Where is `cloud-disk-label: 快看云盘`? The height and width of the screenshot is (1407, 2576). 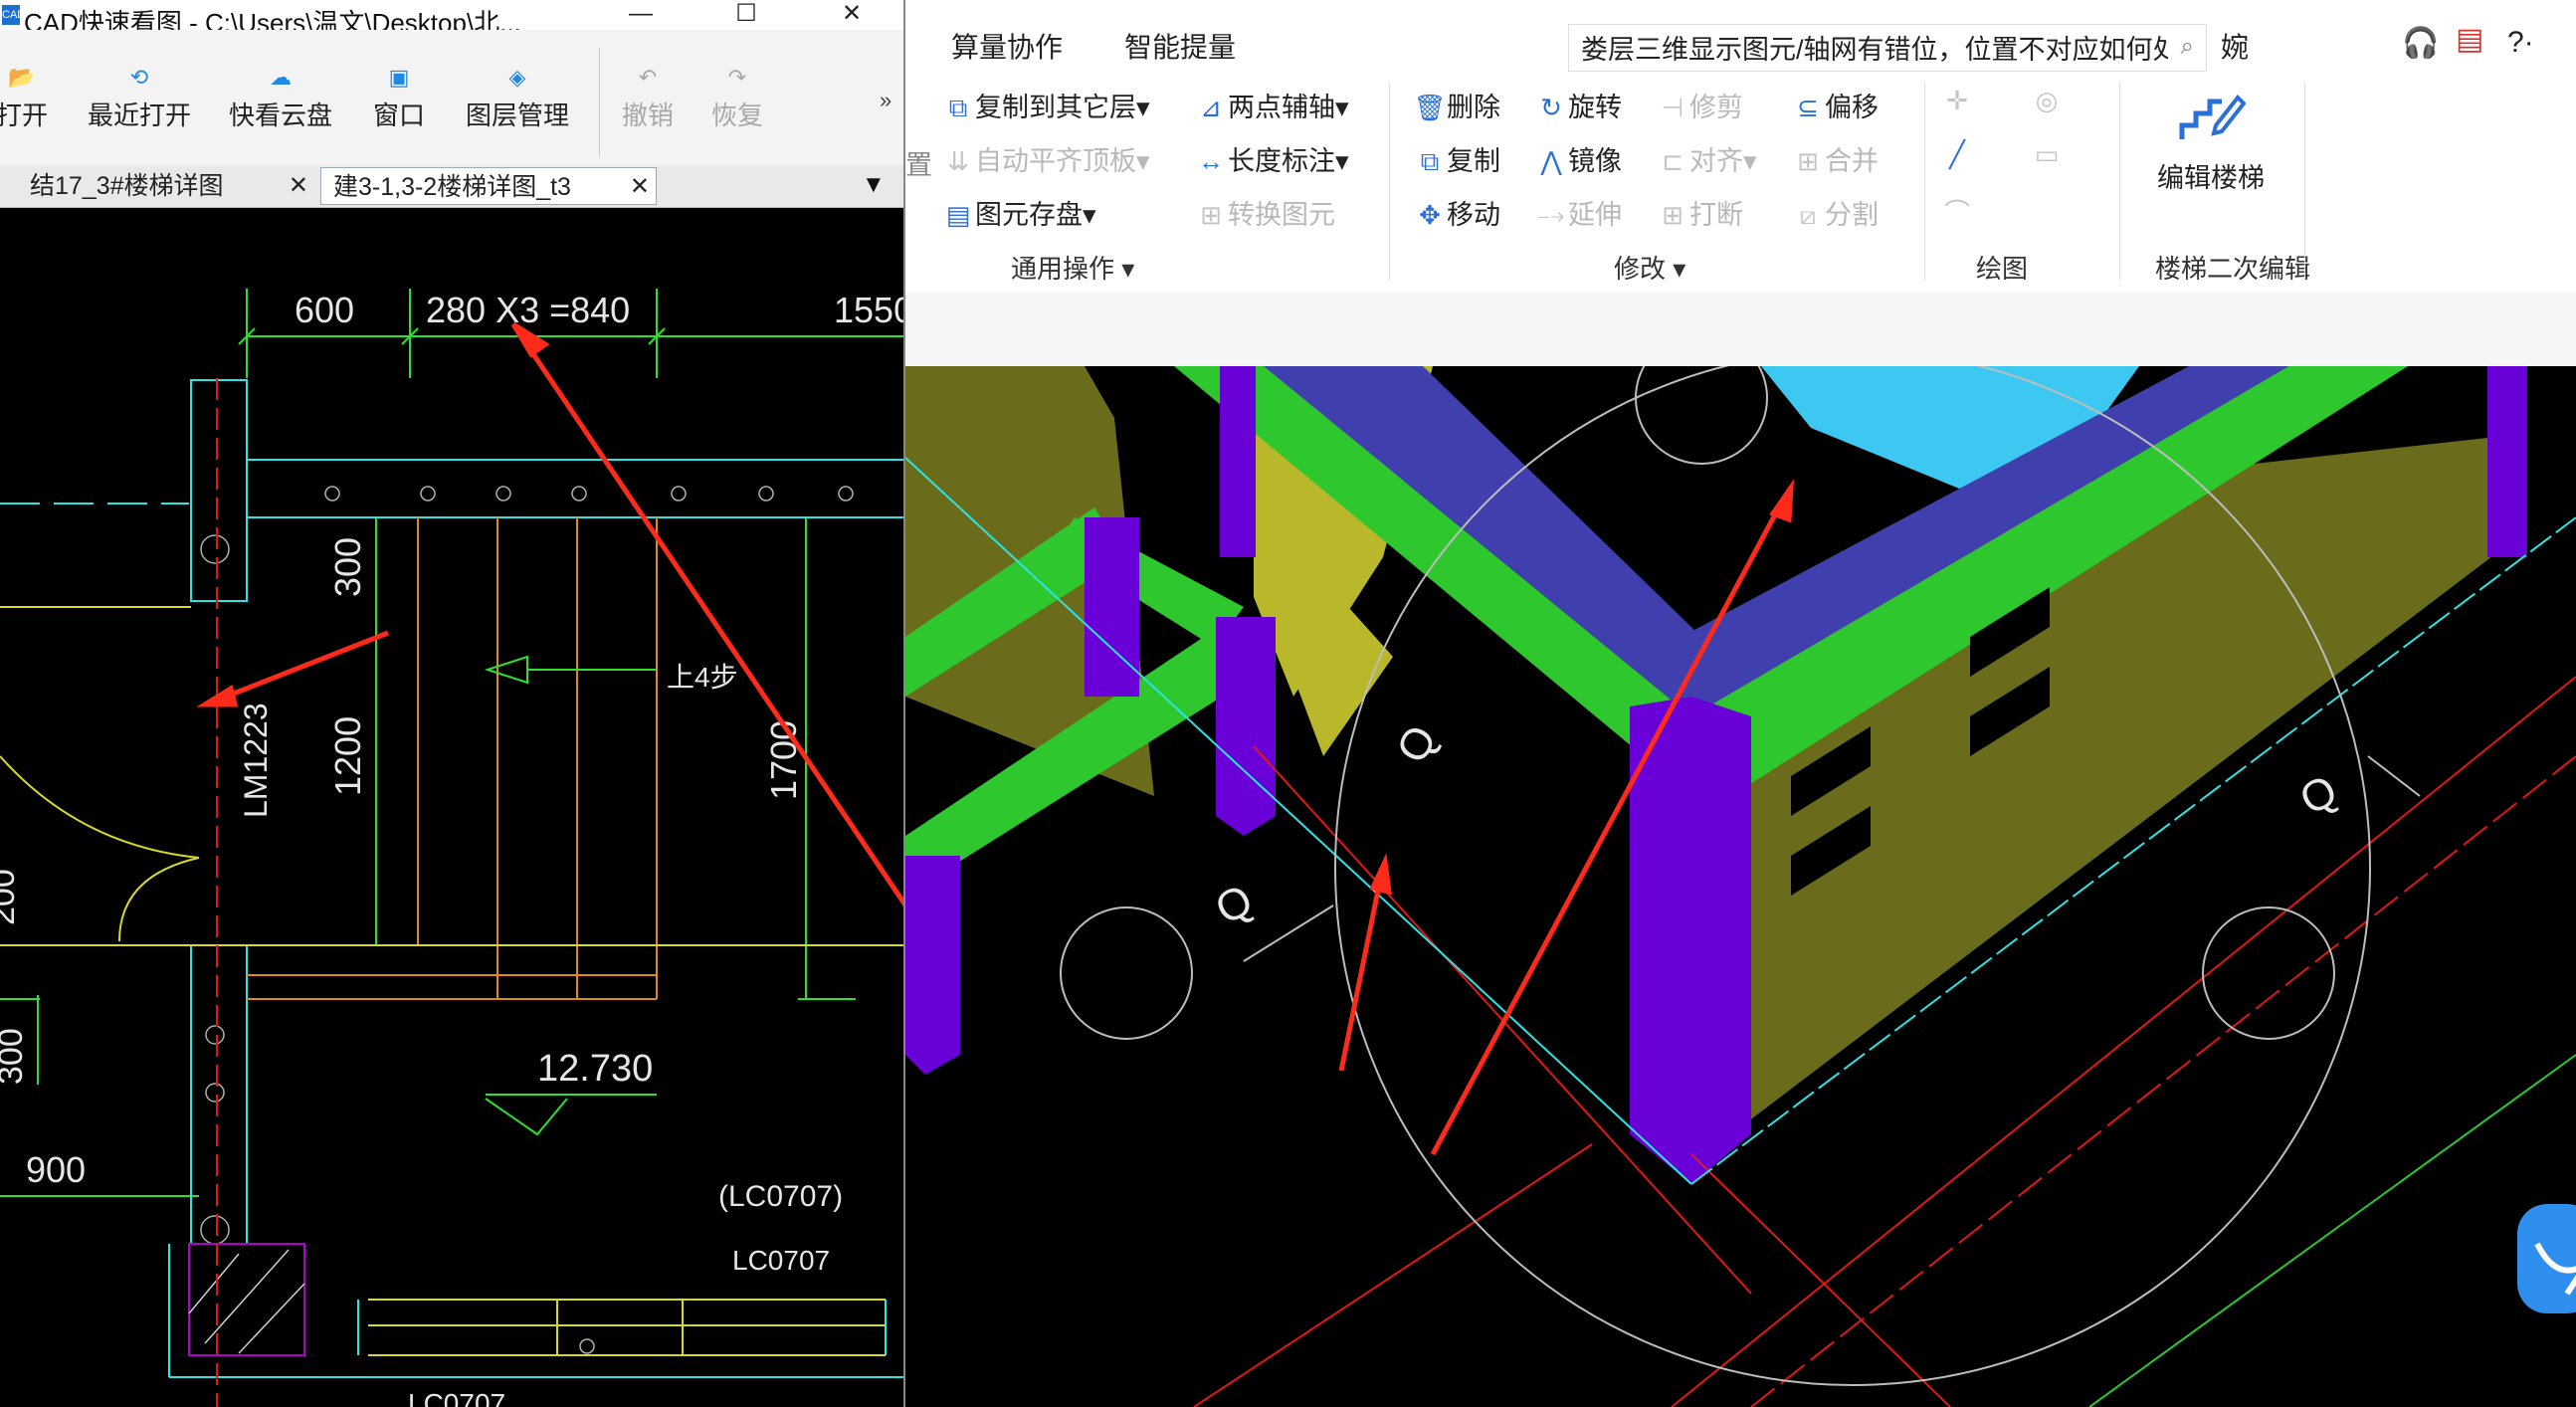 cloud-disk-label: 快看云盘 is located at coordinates (280, 115).